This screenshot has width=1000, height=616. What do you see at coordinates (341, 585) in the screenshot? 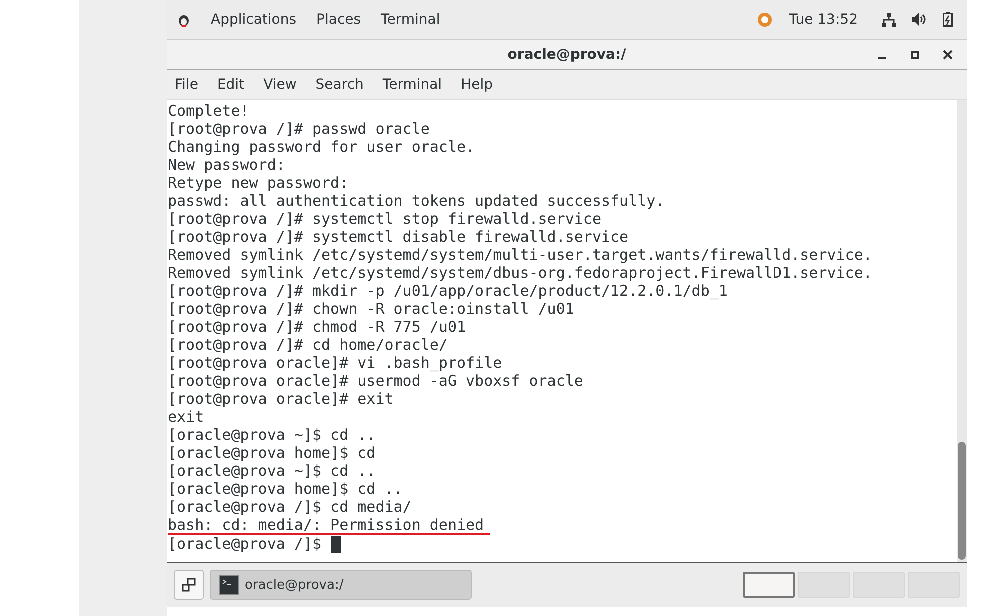
I see `taskbar-window-button: oracle@prova:/` at bounding box center [341, 585].